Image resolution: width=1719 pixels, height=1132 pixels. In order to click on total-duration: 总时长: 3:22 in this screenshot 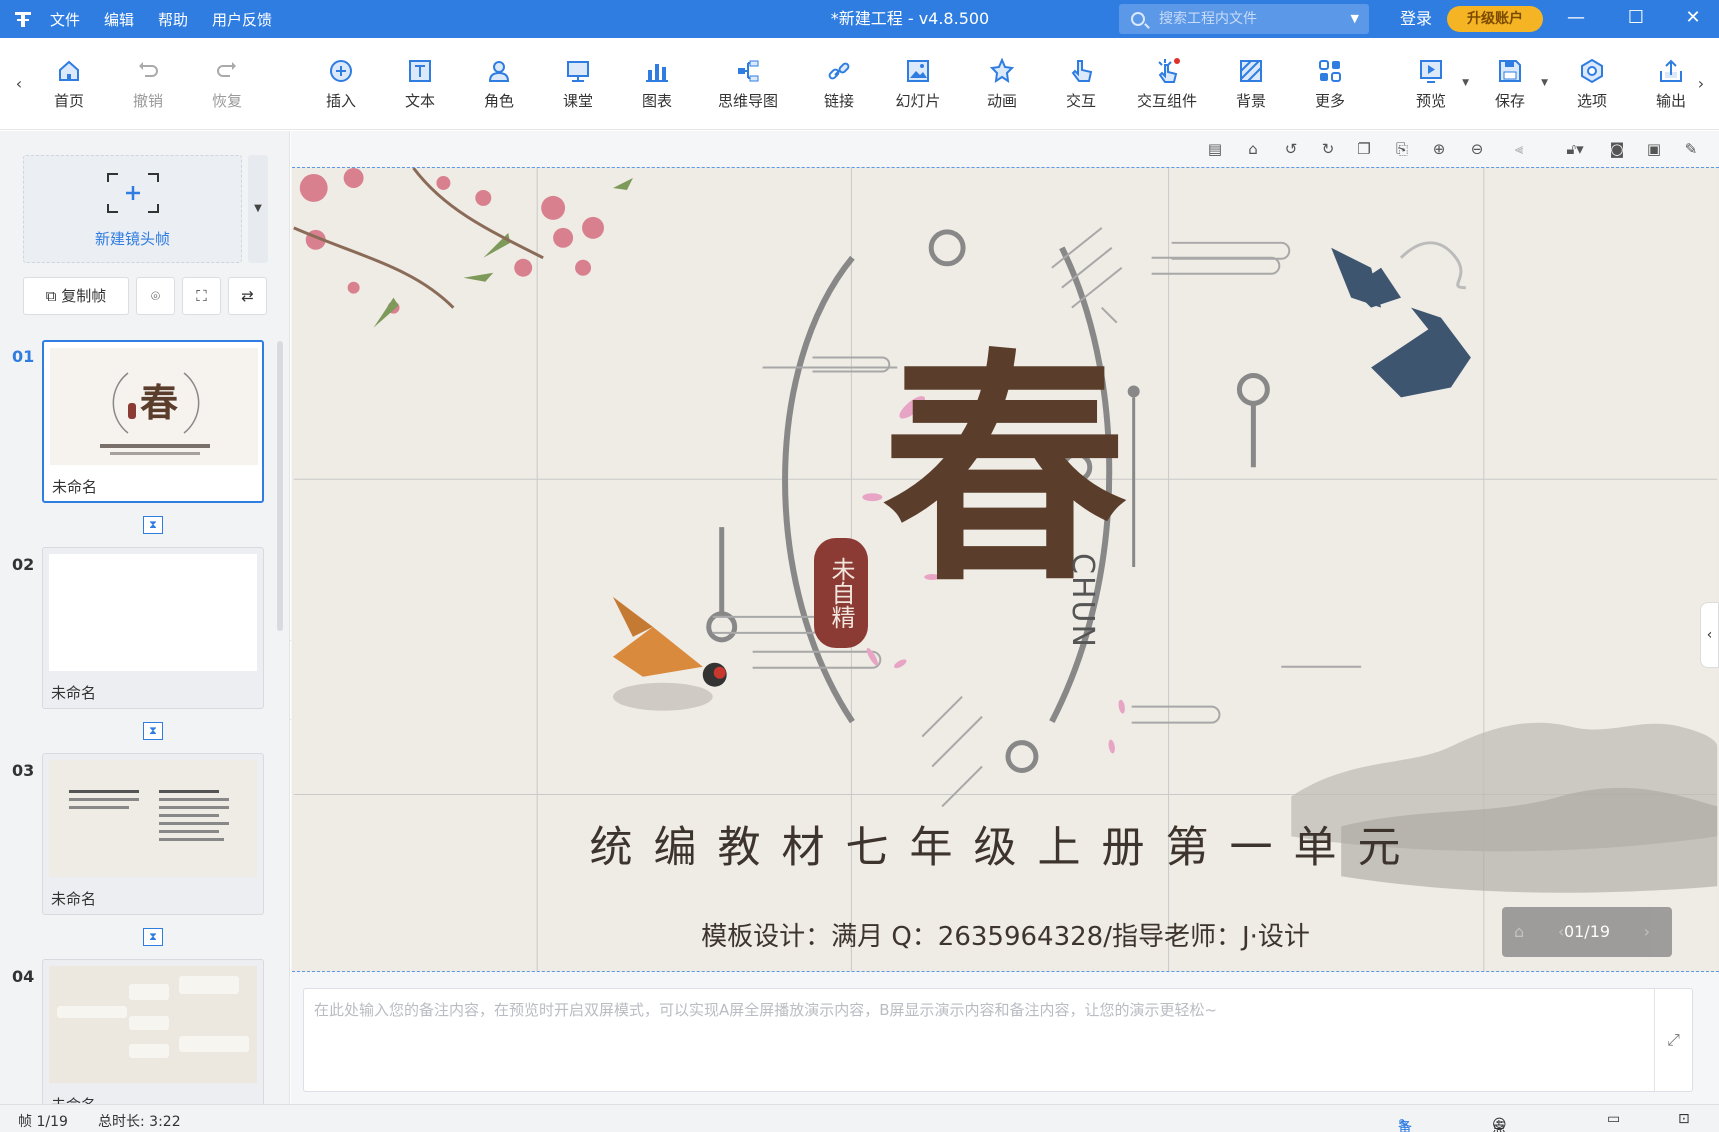, I will do `click(139, 1122)`.